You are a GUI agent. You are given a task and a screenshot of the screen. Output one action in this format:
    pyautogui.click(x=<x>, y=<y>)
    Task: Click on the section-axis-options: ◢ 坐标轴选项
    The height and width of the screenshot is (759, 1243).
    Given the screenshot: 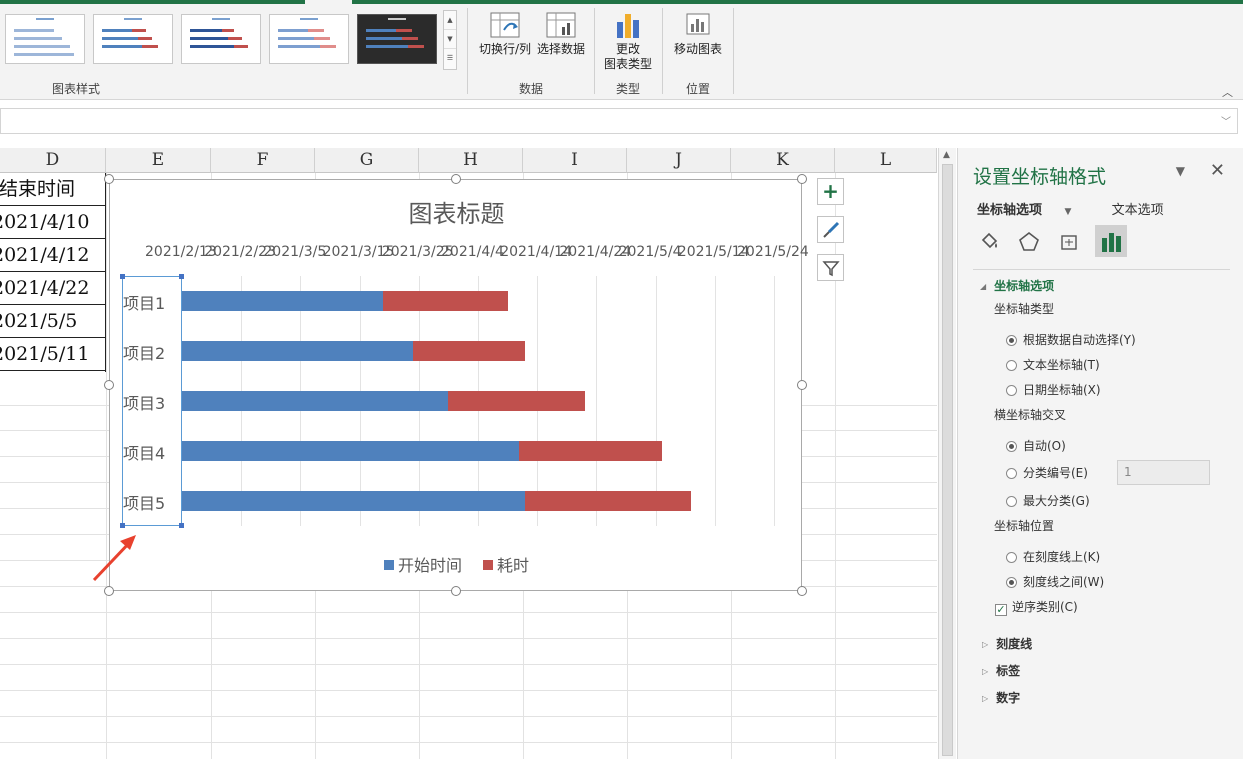 What is the action you would take?
    pyautogui.click(x=1017, y=285)
    